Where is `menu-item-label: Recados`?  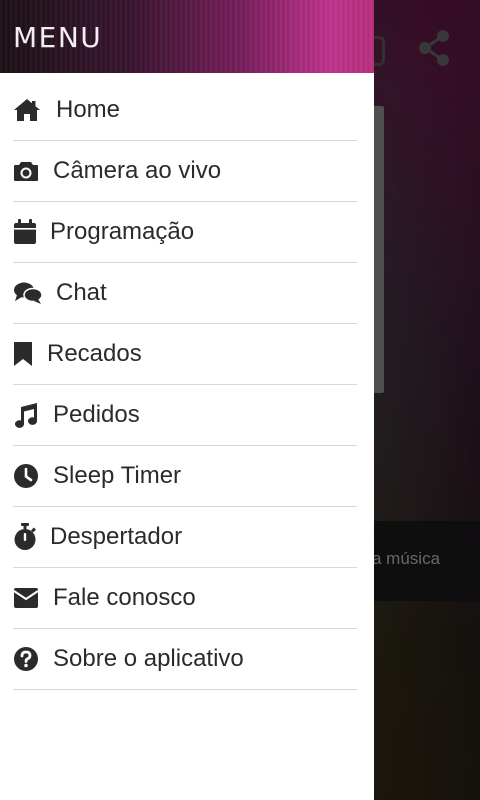
menu-item-label: Recados is located at coordinates (94, 353).